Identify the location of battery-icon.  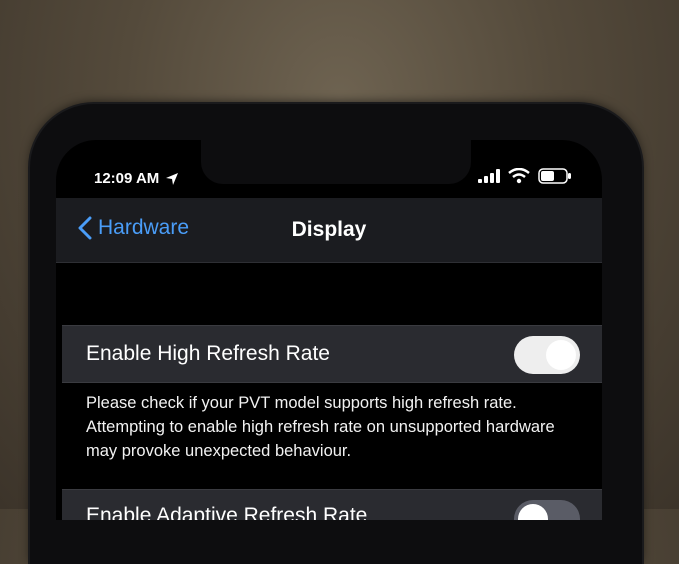
(554, 176).